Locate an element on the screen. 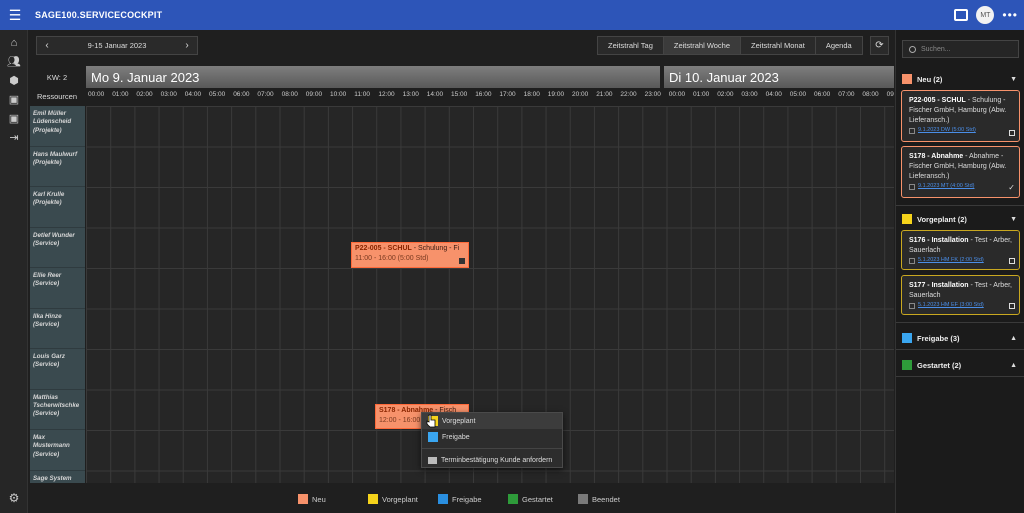 The image size is (1024, 513). menu-item-label: Freigabe is located at coordinates (456, 437).